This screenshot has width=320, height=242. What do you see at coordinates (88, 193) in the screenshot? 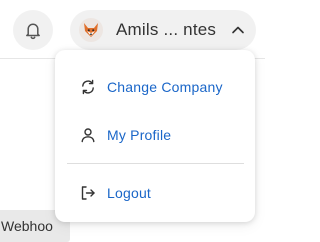
I see `logout-icon` at bounding box center [88, 193].